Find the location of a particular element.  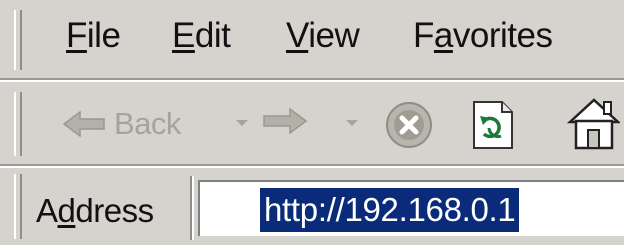

forward-arrow-icon is located at coordinates (285, 121).